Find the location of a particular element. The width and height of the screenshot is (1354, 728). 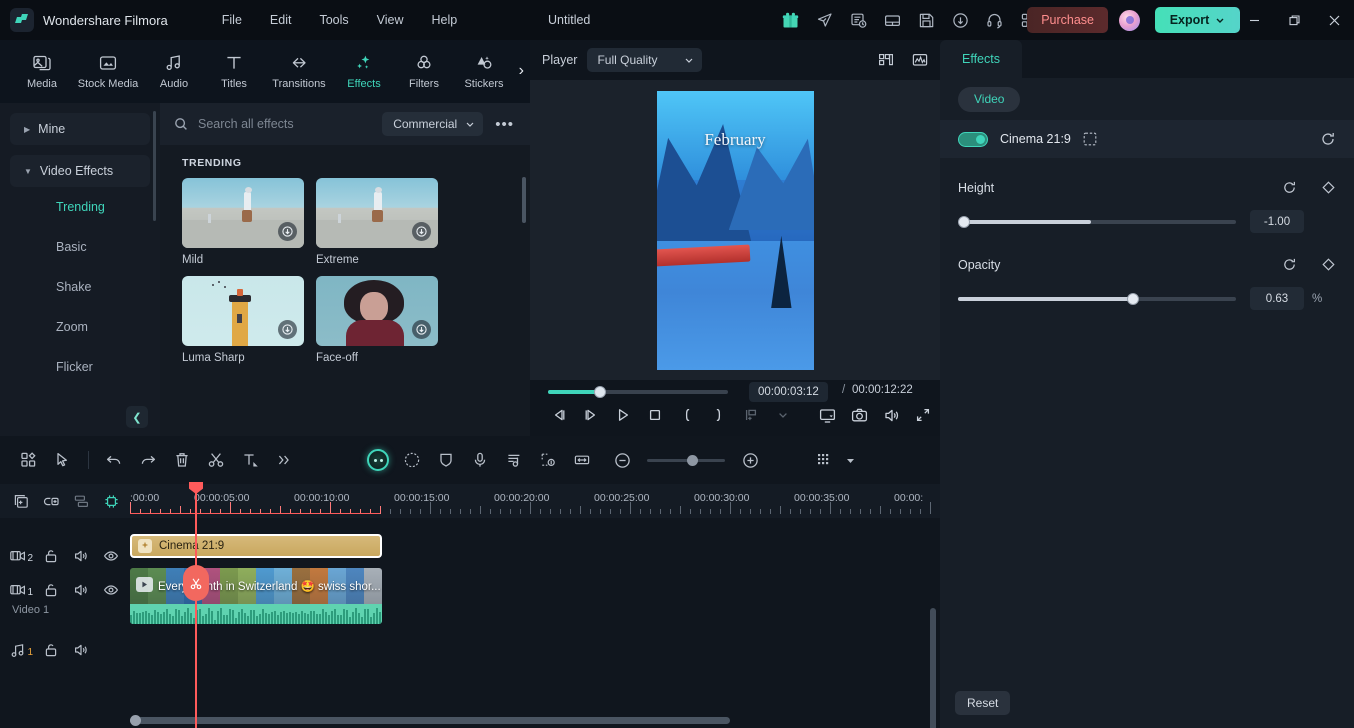

menu-help: Help is located at coordinates (445, 20).